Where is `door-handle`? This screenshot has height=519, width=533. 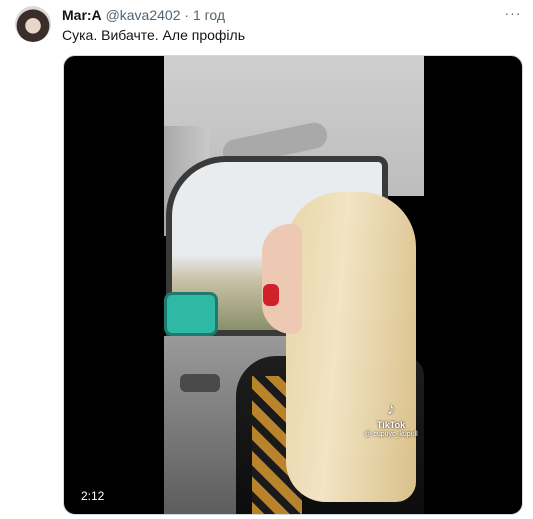
door-handle is located at coordinates (200, 383).